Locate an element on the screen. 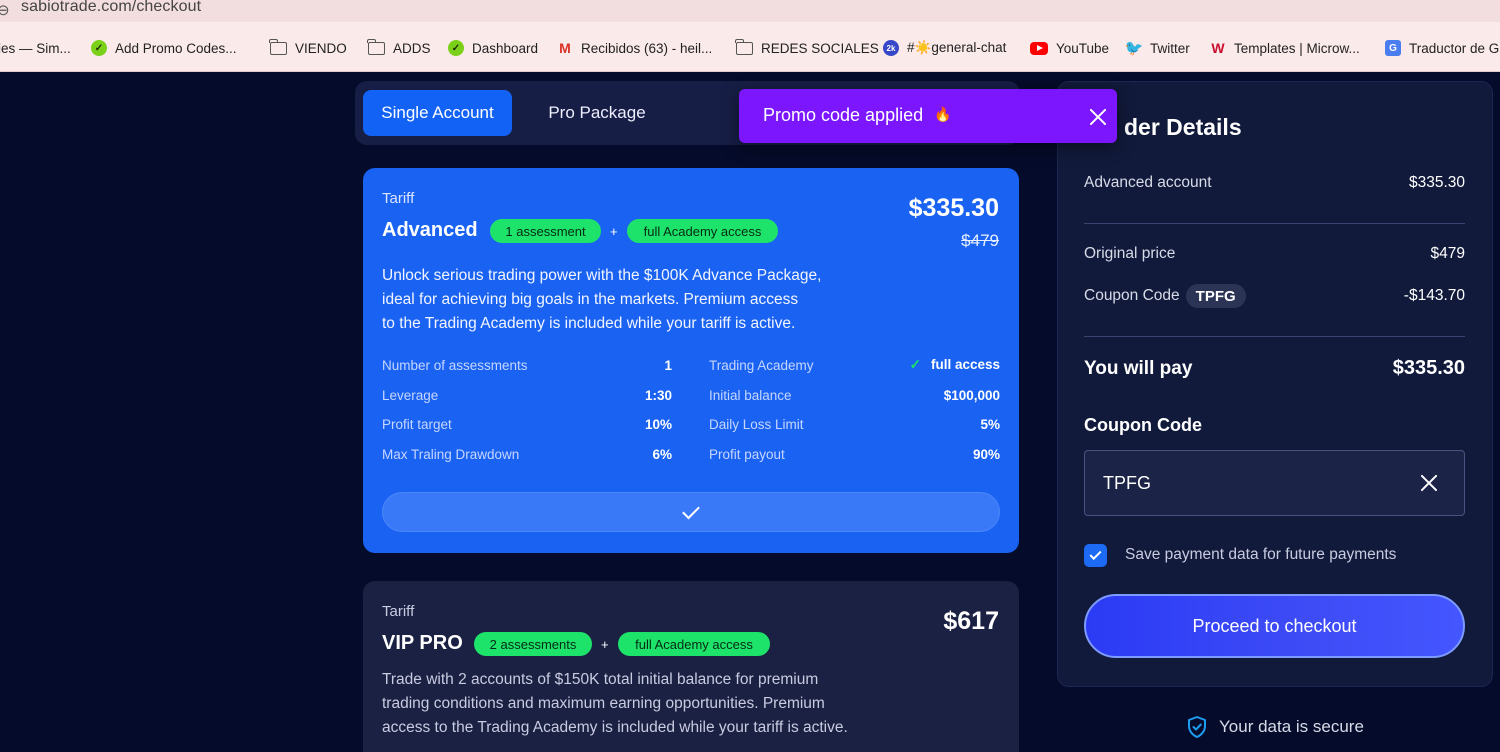  spec-row: Profit target 10% is located at coordinates (527, 424).